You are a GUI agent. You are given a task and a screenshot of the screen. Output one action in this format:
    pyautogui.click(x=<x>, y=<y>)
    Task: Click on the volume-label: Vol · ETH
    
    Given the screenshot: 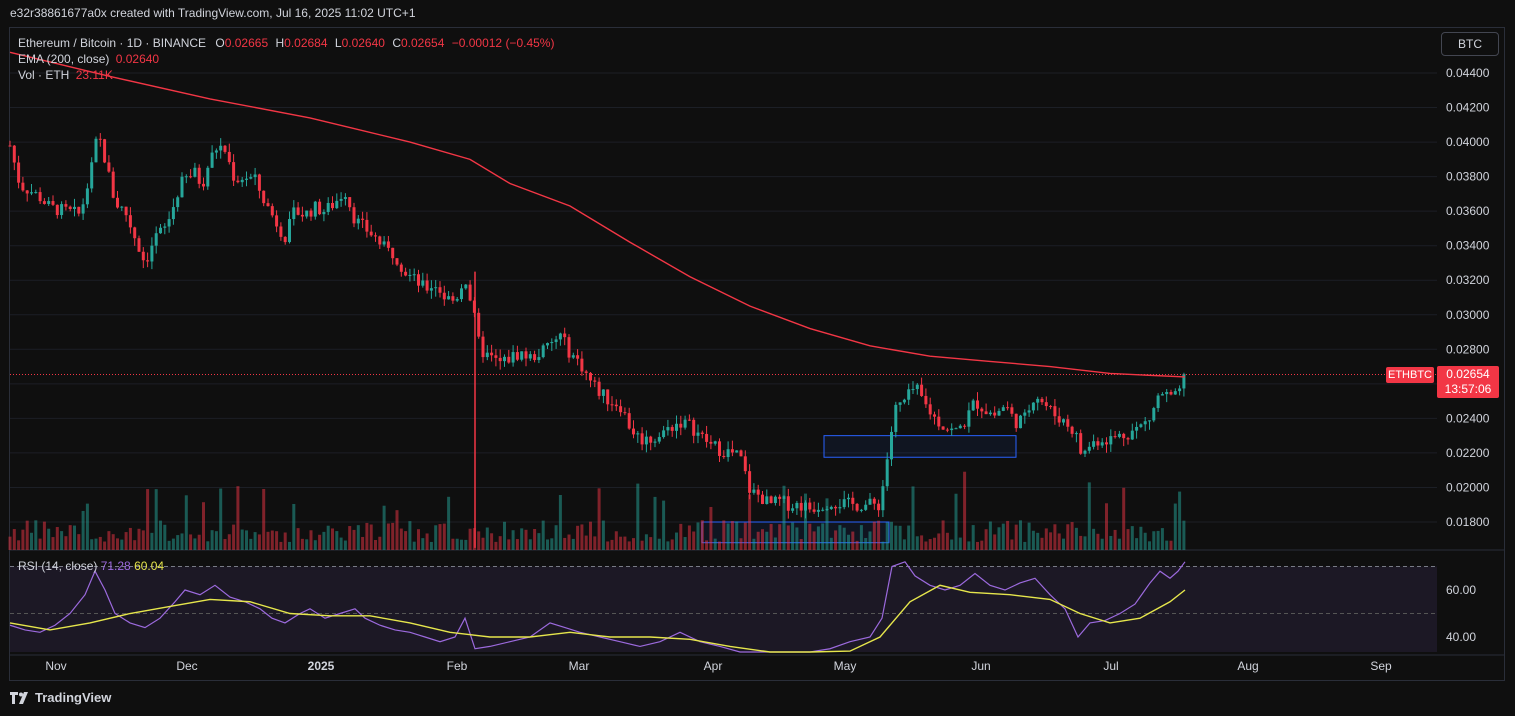 What is the action you would take?
    pyautogui.click(x=43, y=75)
    